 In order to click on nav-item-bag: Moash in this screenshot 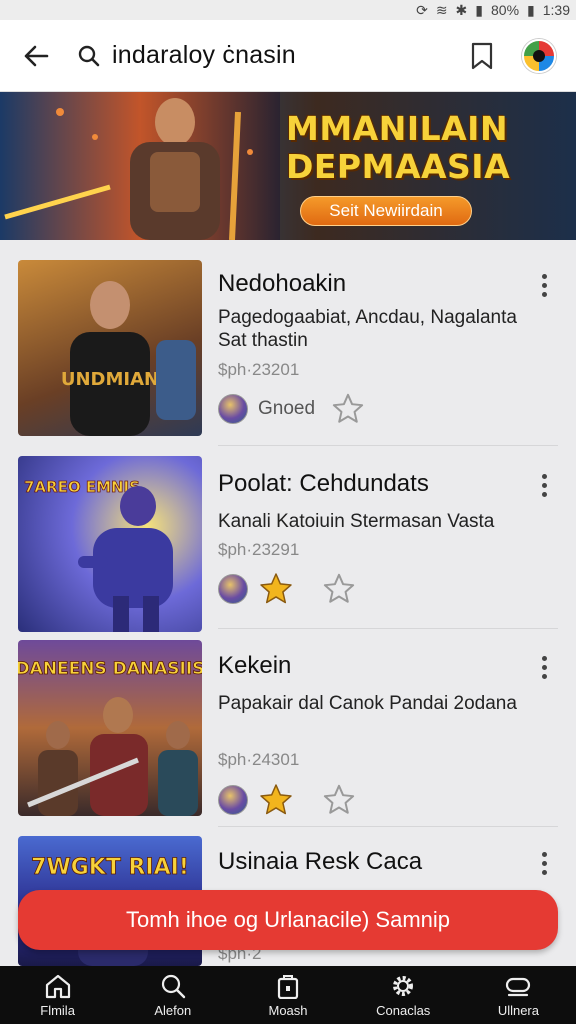, I will do `click(287, 995)`.